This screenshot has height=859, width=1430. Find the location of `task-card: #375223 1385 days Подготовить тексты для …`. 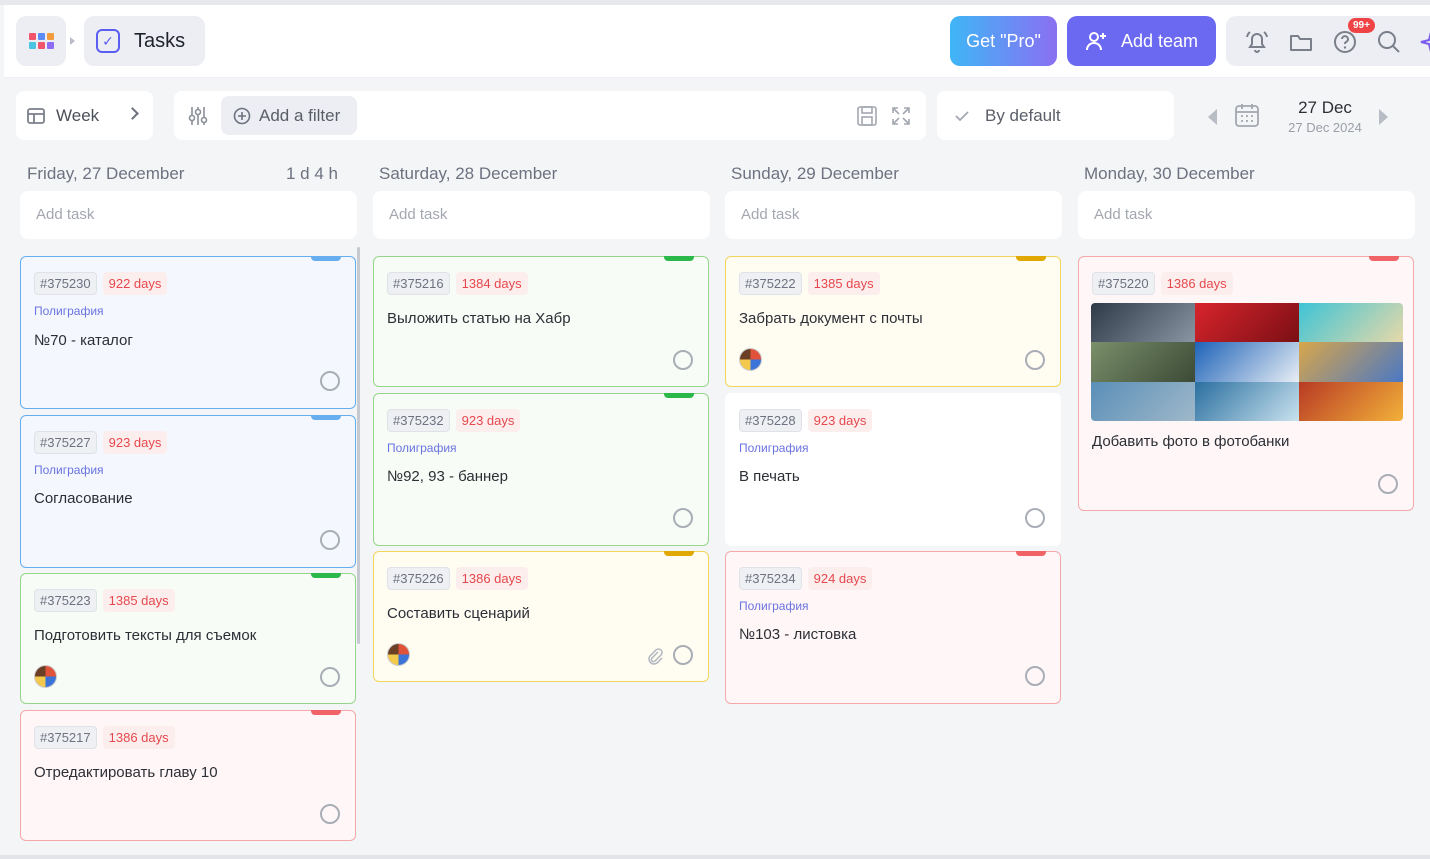

task-card: #375223 1385 days Подготовить тексты для … is located at coordinates (188, 638).